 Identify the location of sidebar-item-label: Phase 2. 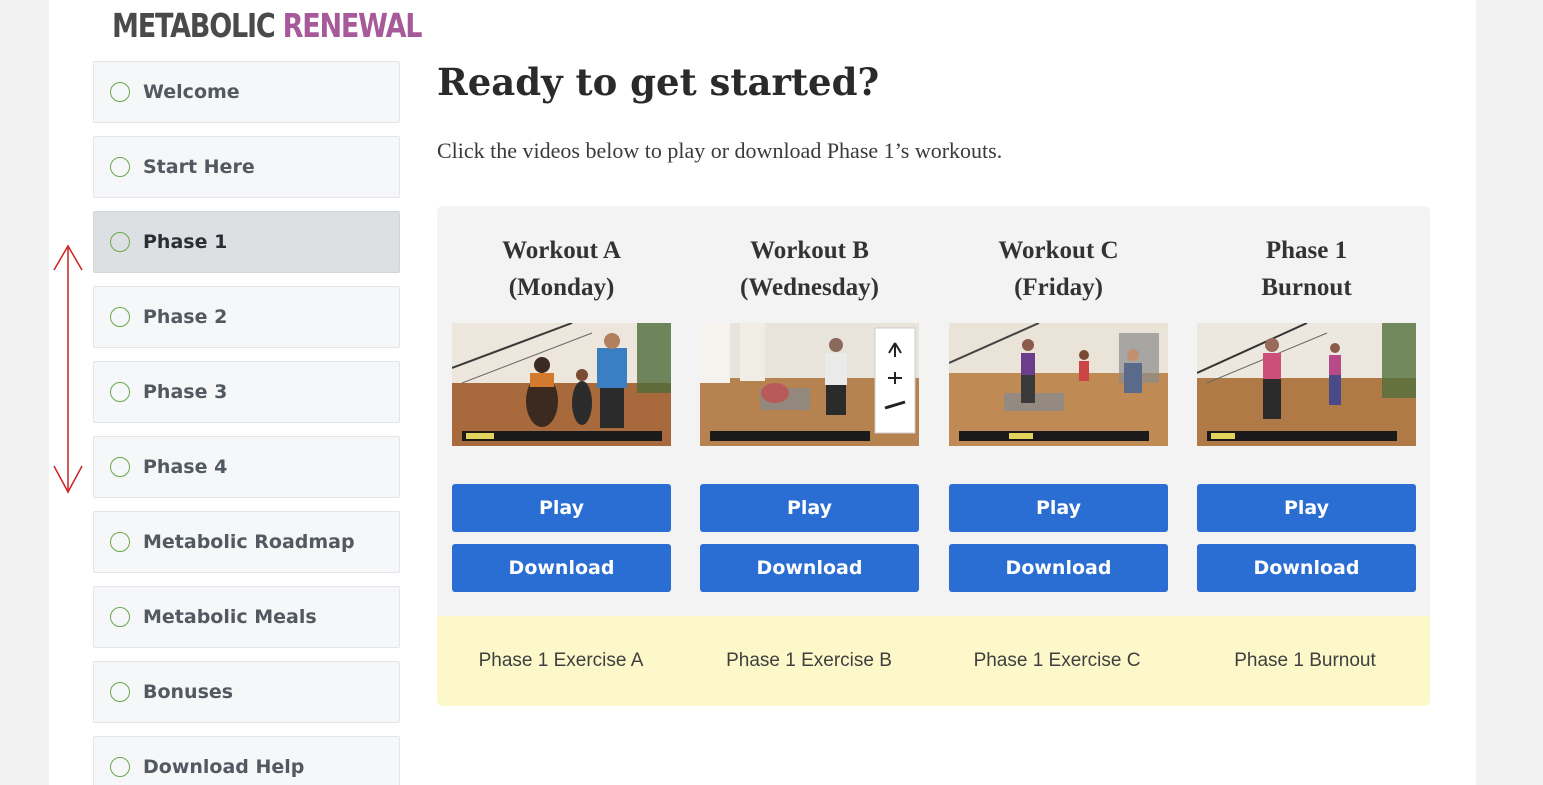
(185, 317).